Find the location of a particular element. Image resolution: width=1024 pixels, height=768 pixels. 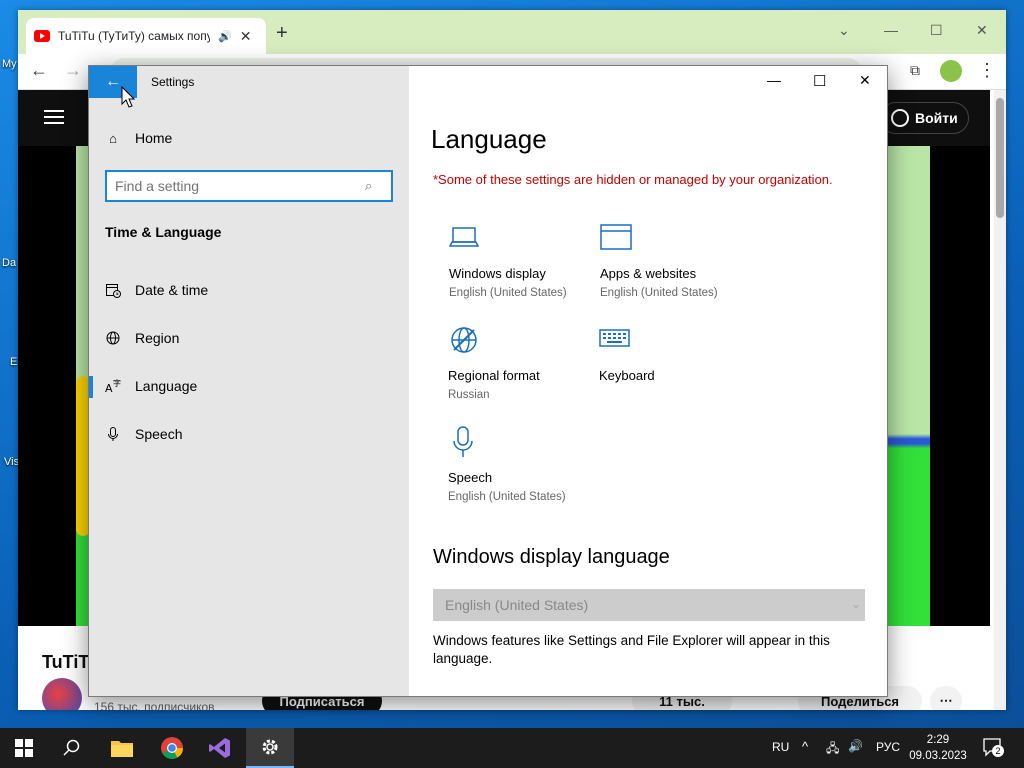

sidebar-item-language: A字 Language is located at coordinates (151, 386).